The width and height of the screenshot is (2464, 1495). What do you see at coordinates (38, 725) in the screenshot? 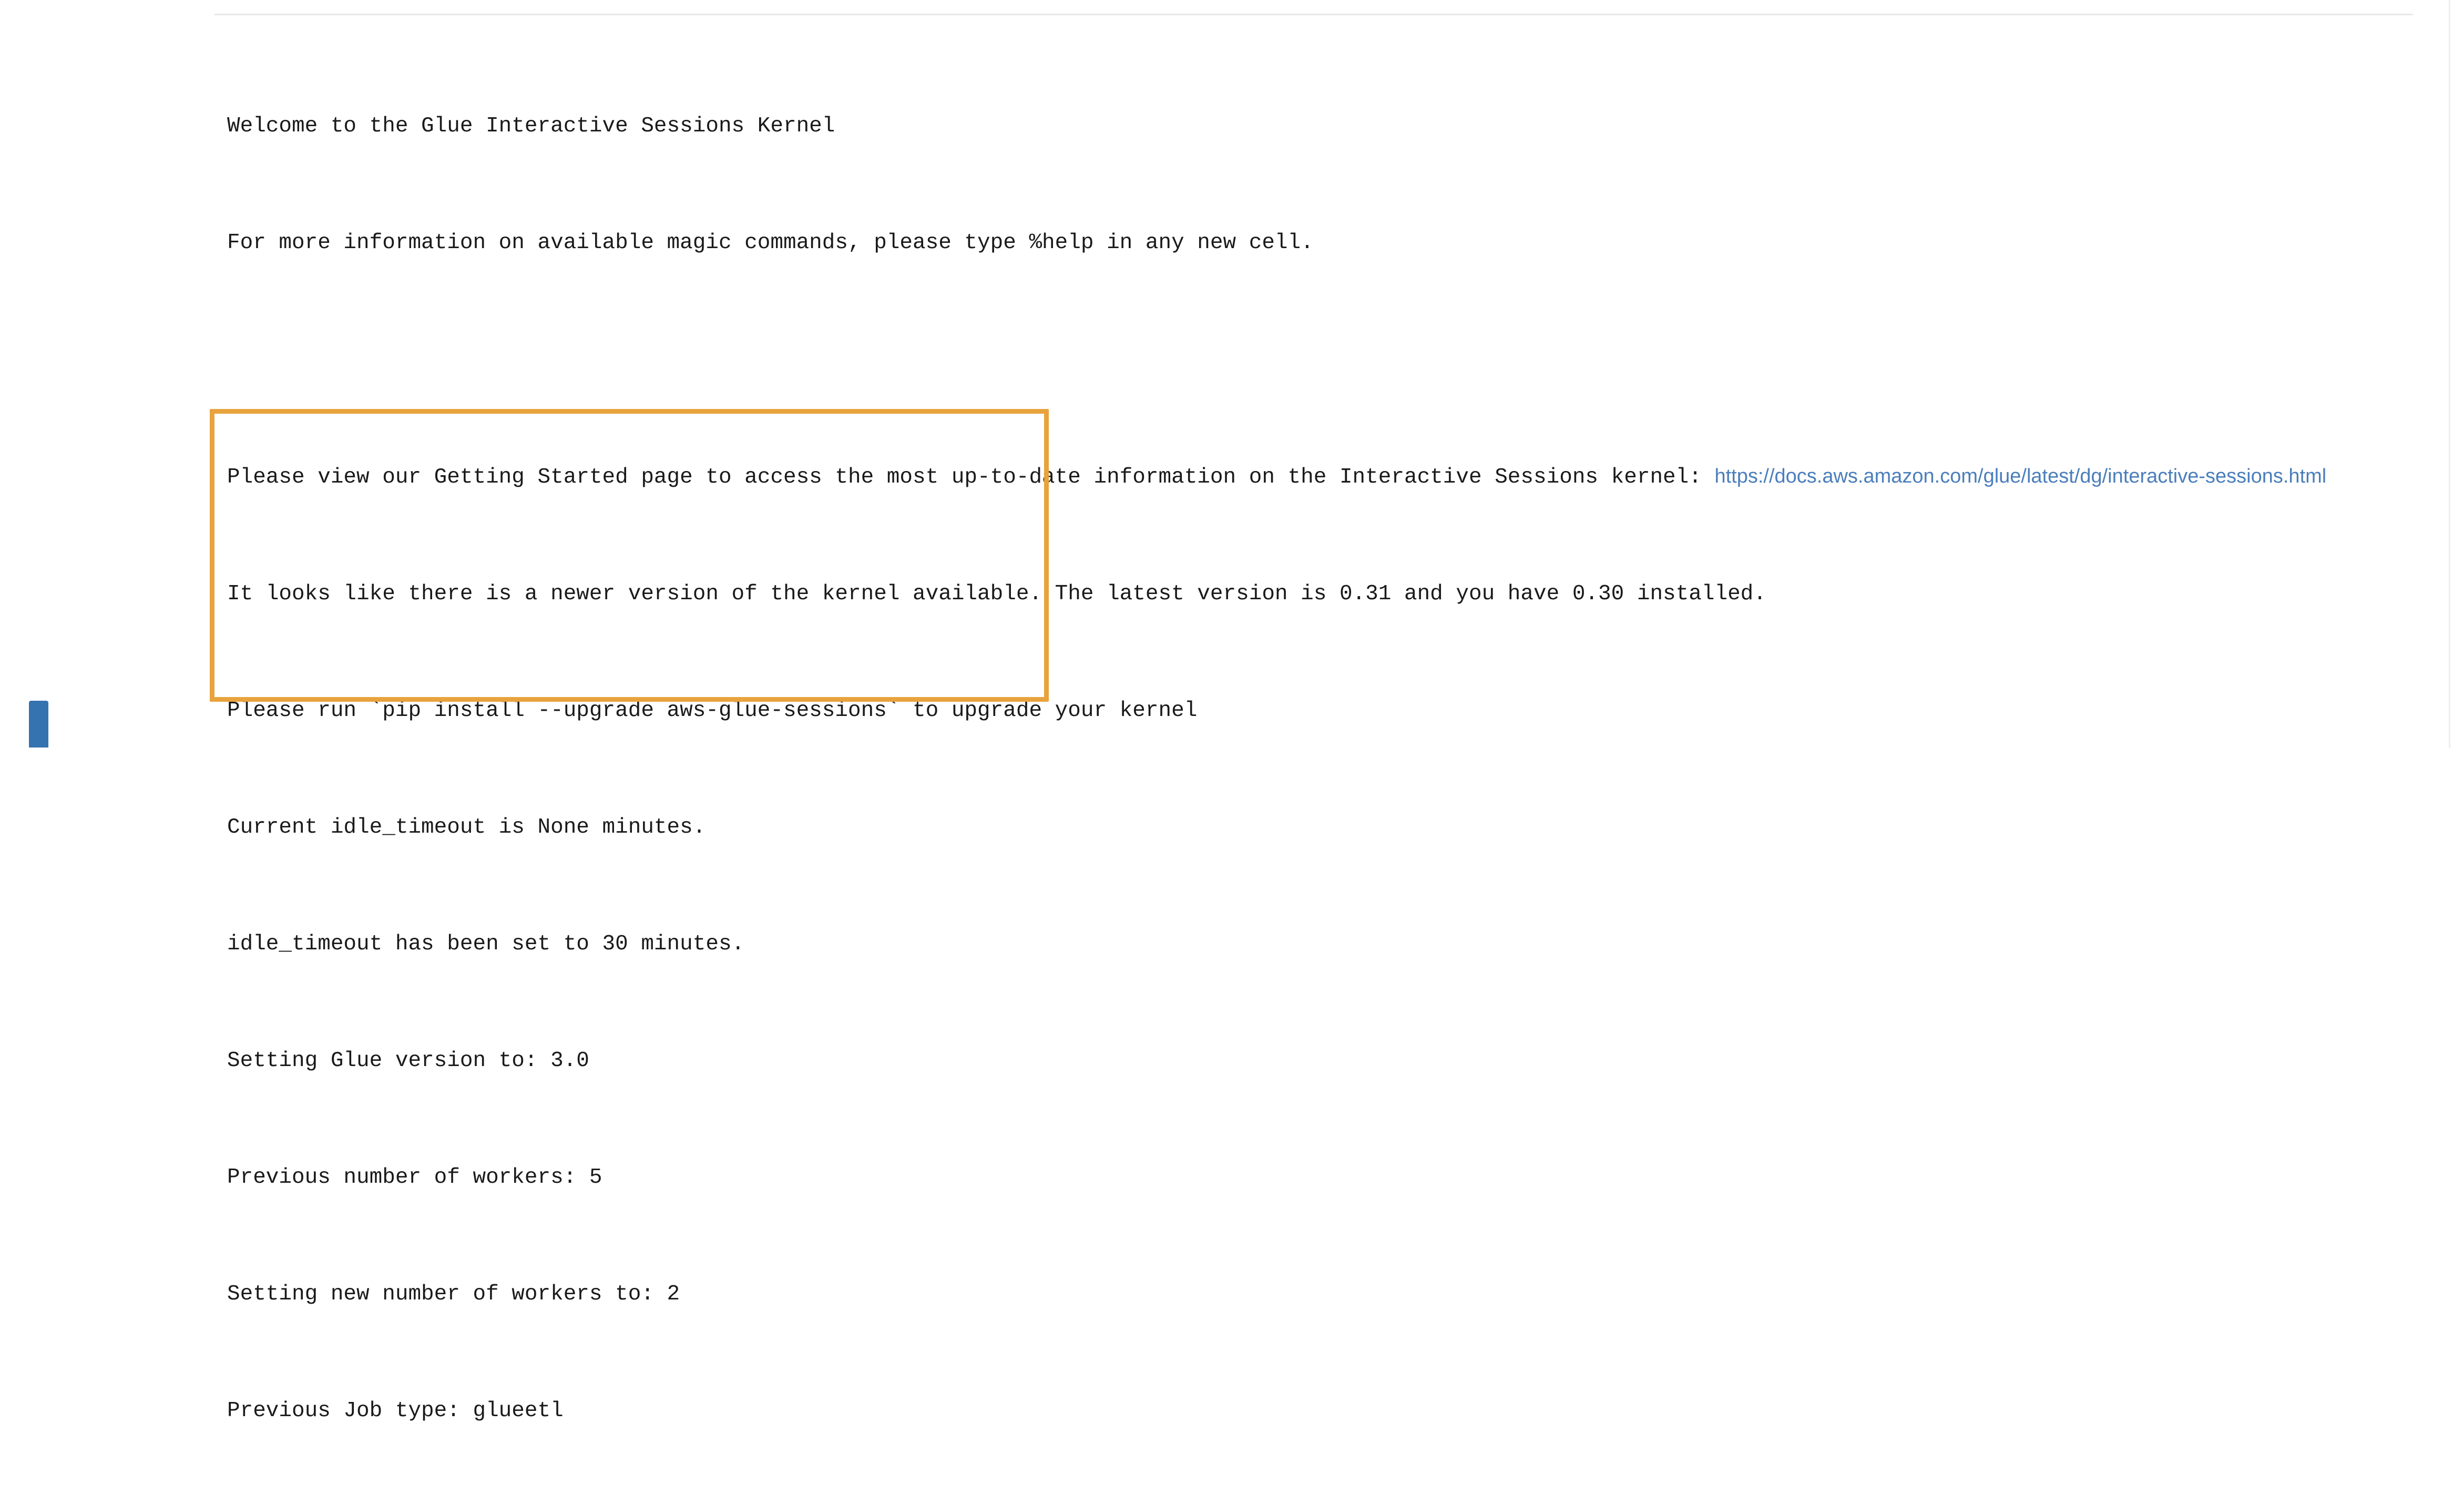
I see `active-cell-marker` at bounding box center [38, 725].